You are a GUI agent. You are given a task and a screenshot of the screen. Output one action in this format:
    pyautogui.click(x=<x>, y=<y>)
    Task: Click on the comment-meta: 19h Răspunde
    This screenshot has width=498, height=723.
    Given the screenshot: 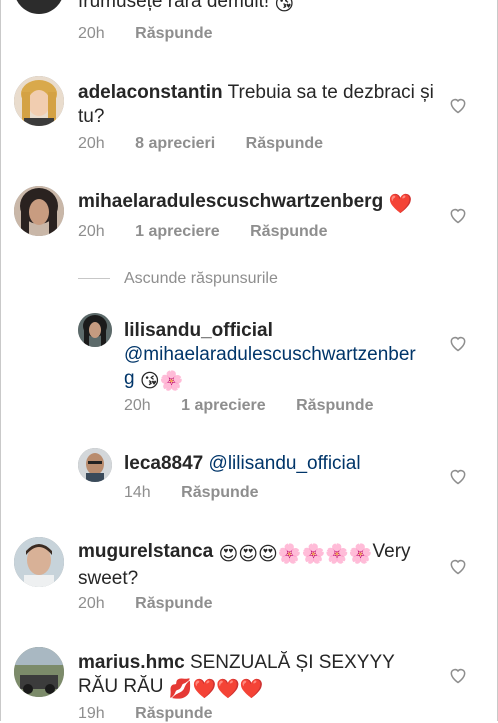 What is the action you would take?
    pyautogui.click(x=158, y=714)
    